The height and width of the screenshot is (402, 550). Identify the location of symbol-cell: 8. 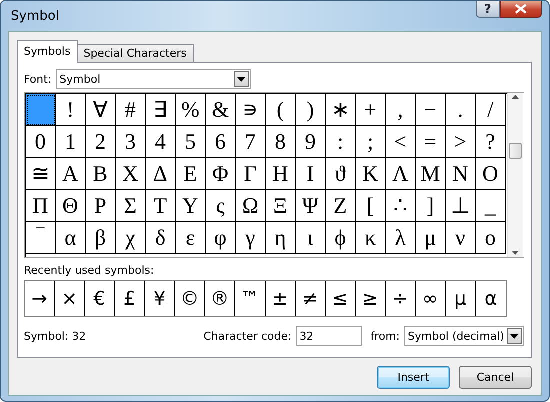
(281, 142).